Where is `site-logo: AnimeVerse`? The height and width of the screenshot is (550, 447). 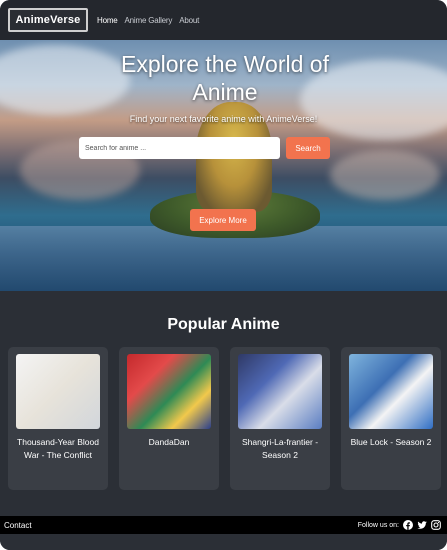 site-logo: AnimeVerse is located at coordinates (48, 20).